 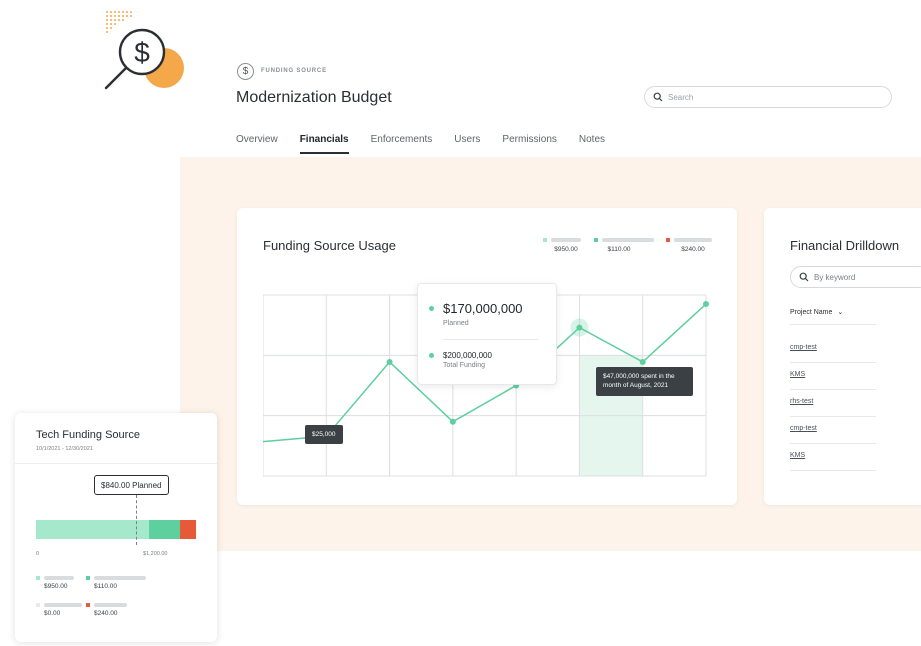 What do you see at coordinates (314, 97) in the screenshot?
I see `page-title: Modernization Budget` at bounding box center [314, 97].